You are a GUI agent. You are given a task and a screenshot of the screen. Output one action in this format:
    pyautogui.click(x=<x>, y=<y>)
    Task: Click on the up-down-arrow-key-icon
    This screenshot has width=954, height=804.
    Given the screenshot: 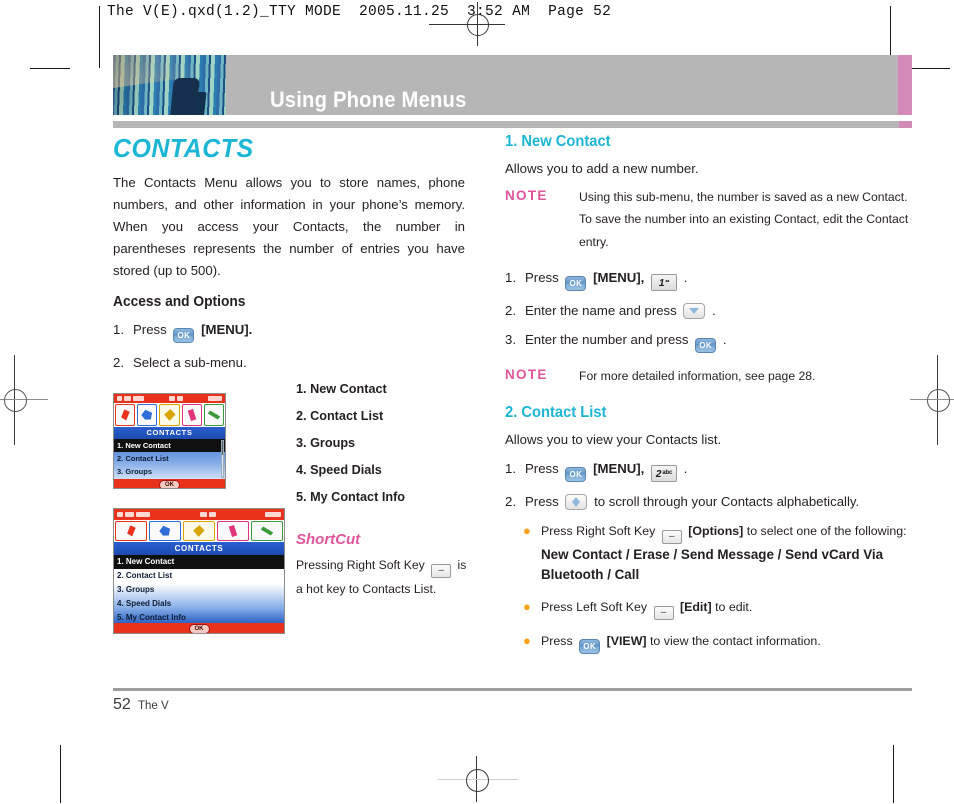 What is the action you would take?
    pyautogui.click(x=576, y=501)
    